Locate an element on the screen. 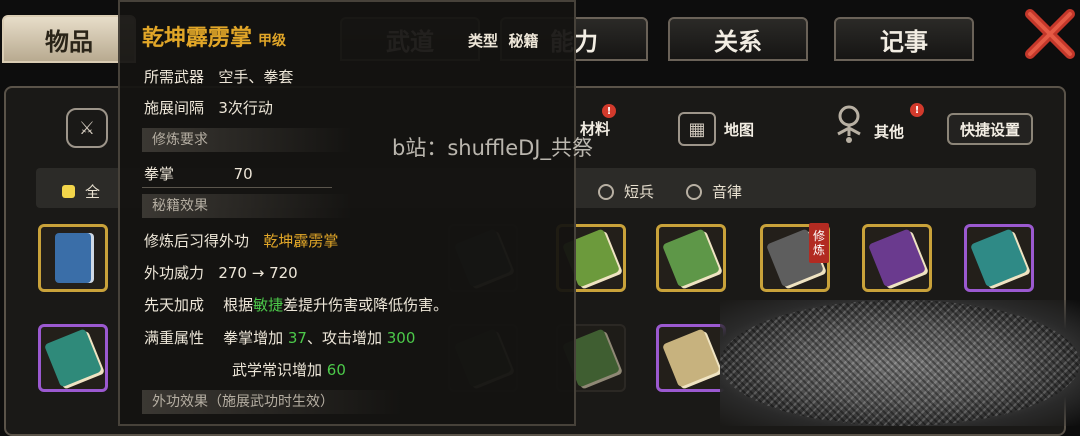 The image size is (1080, 436). tooltip-req-weapon: 所需武器 空手、拳套 is located at coordinates (218, 76).